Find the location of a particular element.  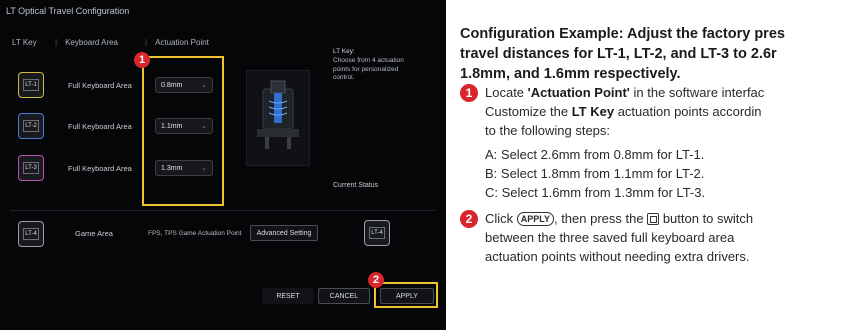

lt-key-button-icon is located at coordinates (653, 219).